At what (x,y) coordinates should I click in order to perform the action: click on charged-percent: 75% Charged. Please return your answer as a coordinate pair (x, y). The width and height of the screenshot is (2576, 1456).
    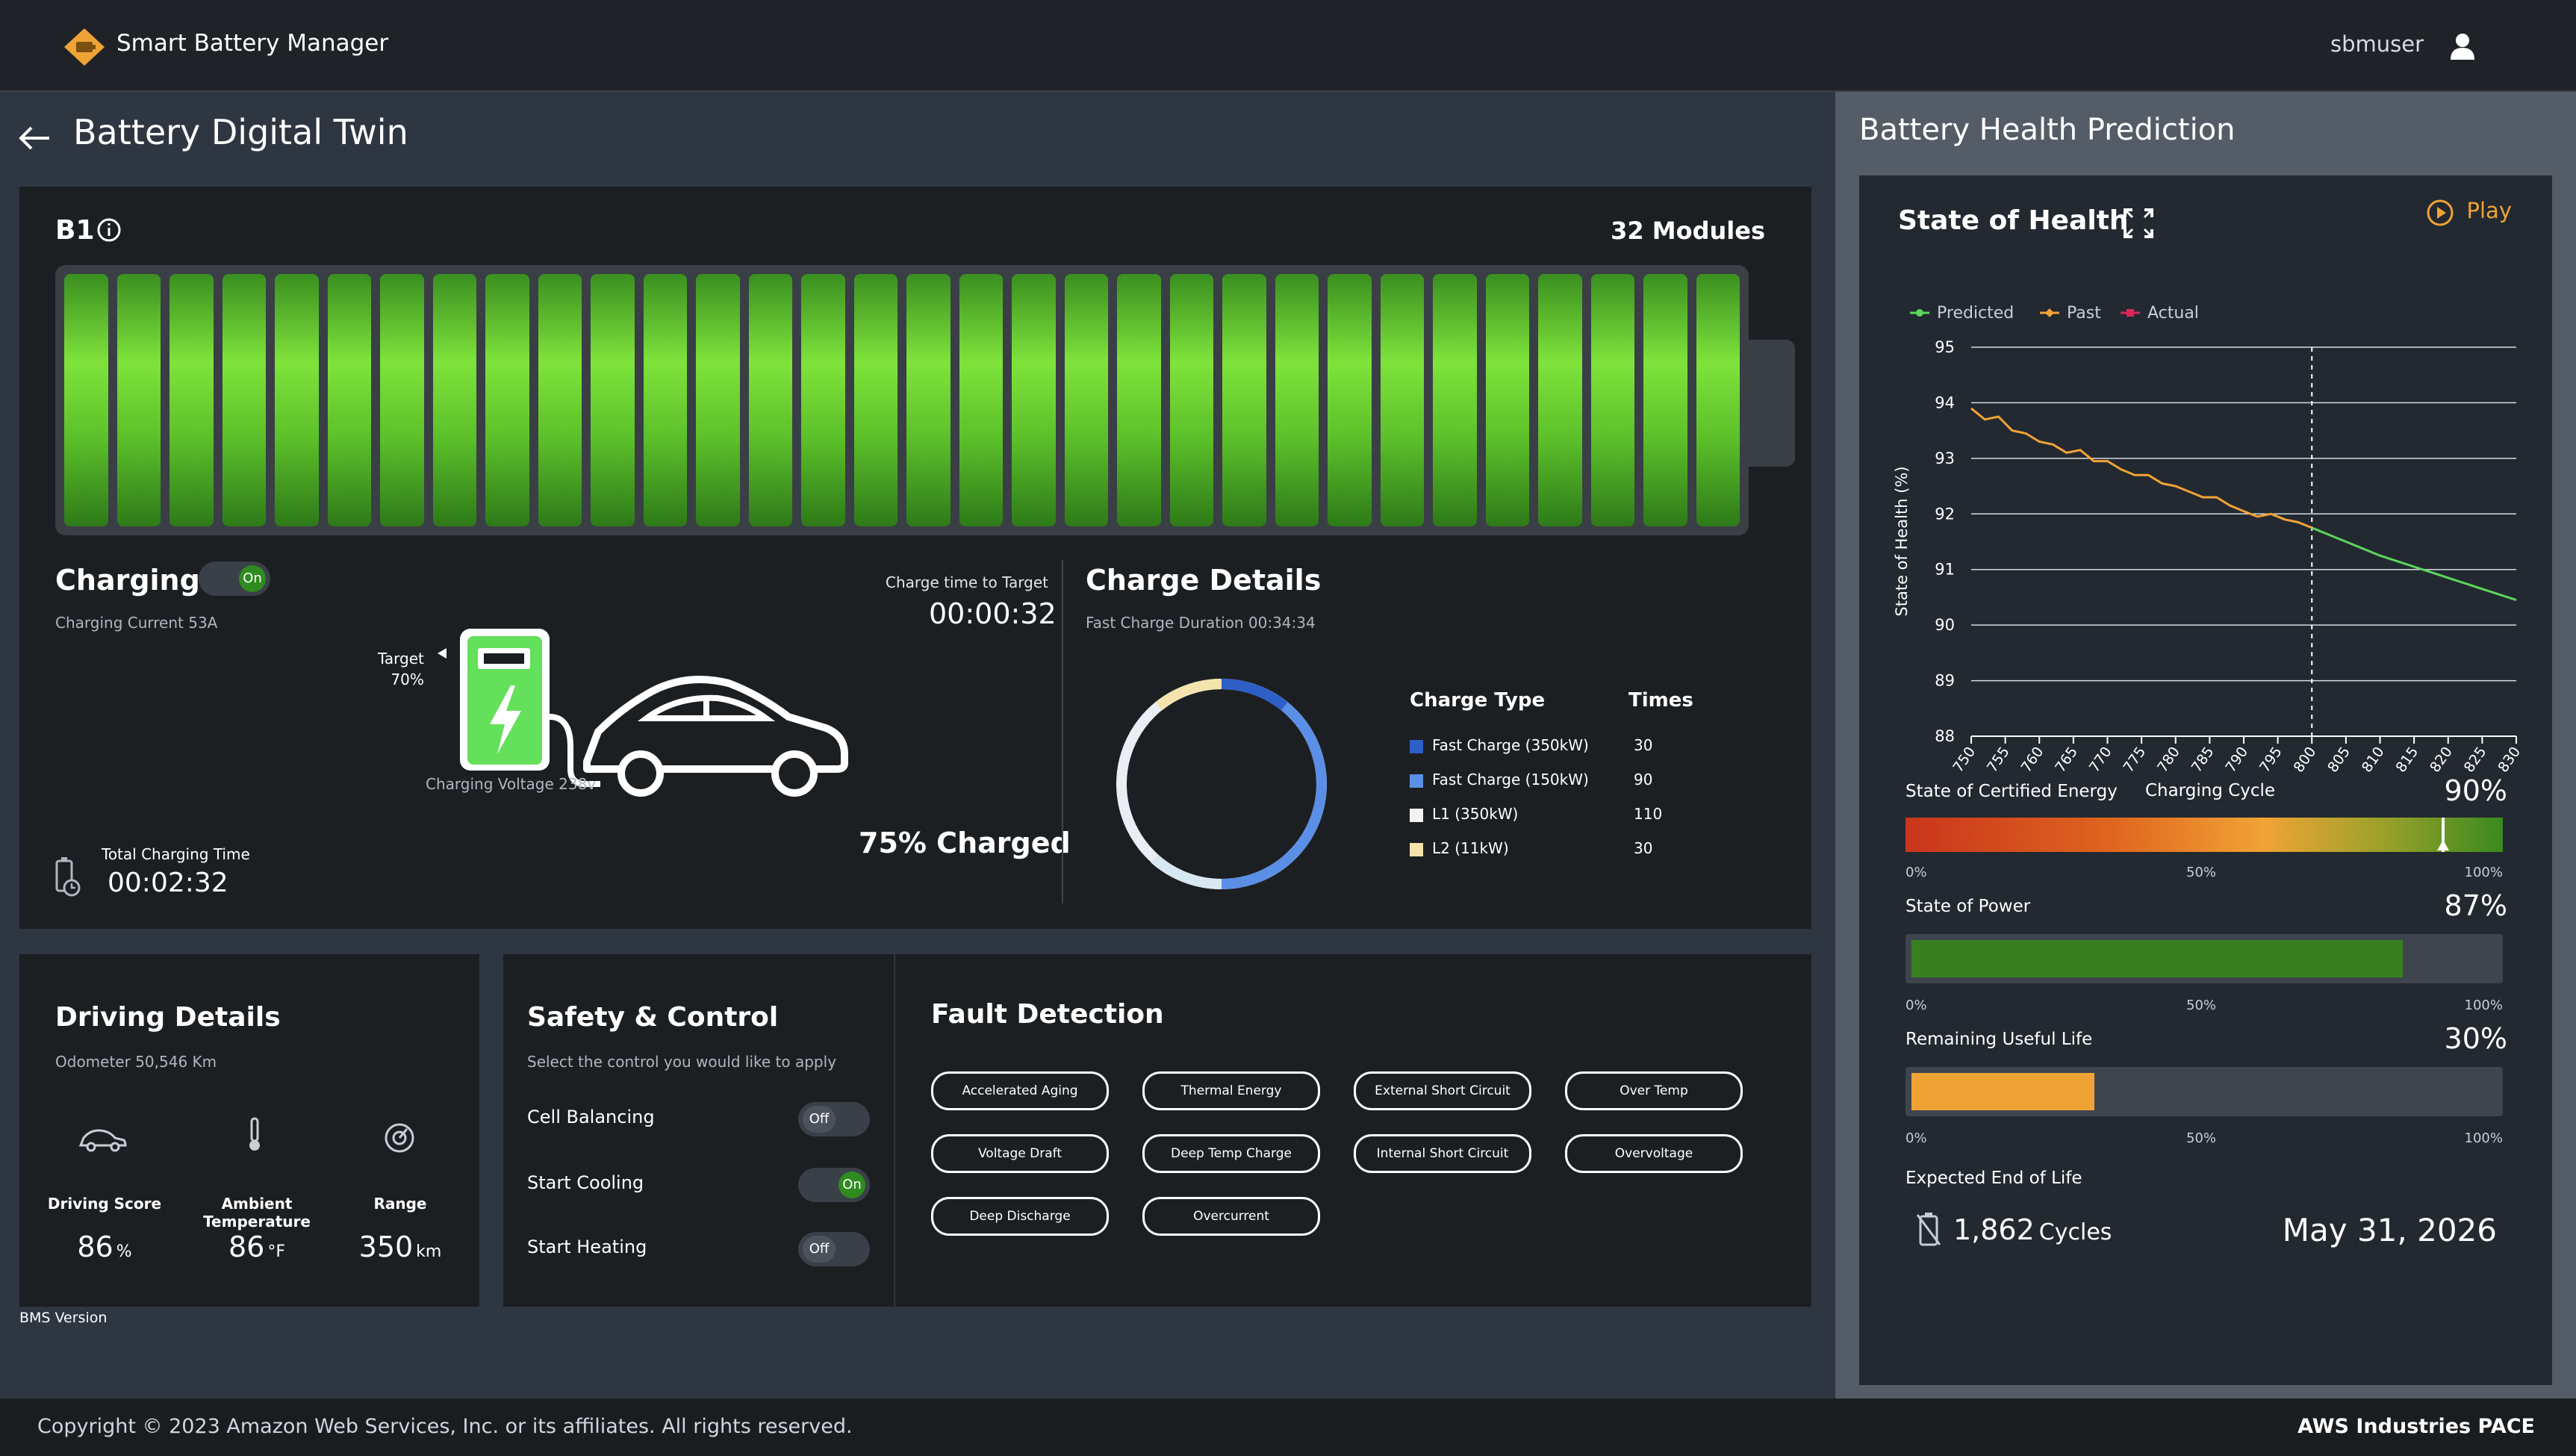
    Looking at the image, I should click on (965, 843).